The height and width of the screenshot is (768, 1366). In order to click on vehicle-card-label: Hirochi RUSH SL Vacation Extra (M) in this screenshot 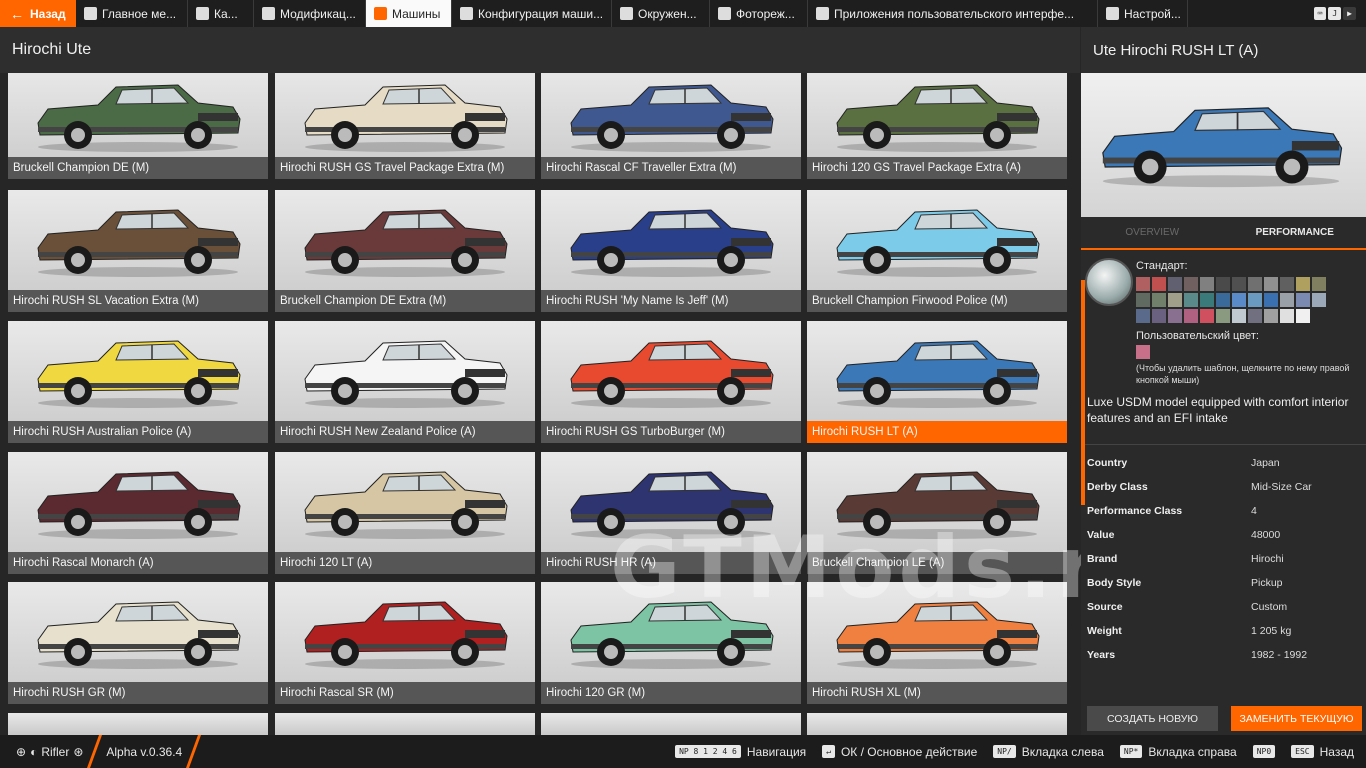, I will do `click(138, 301)`.